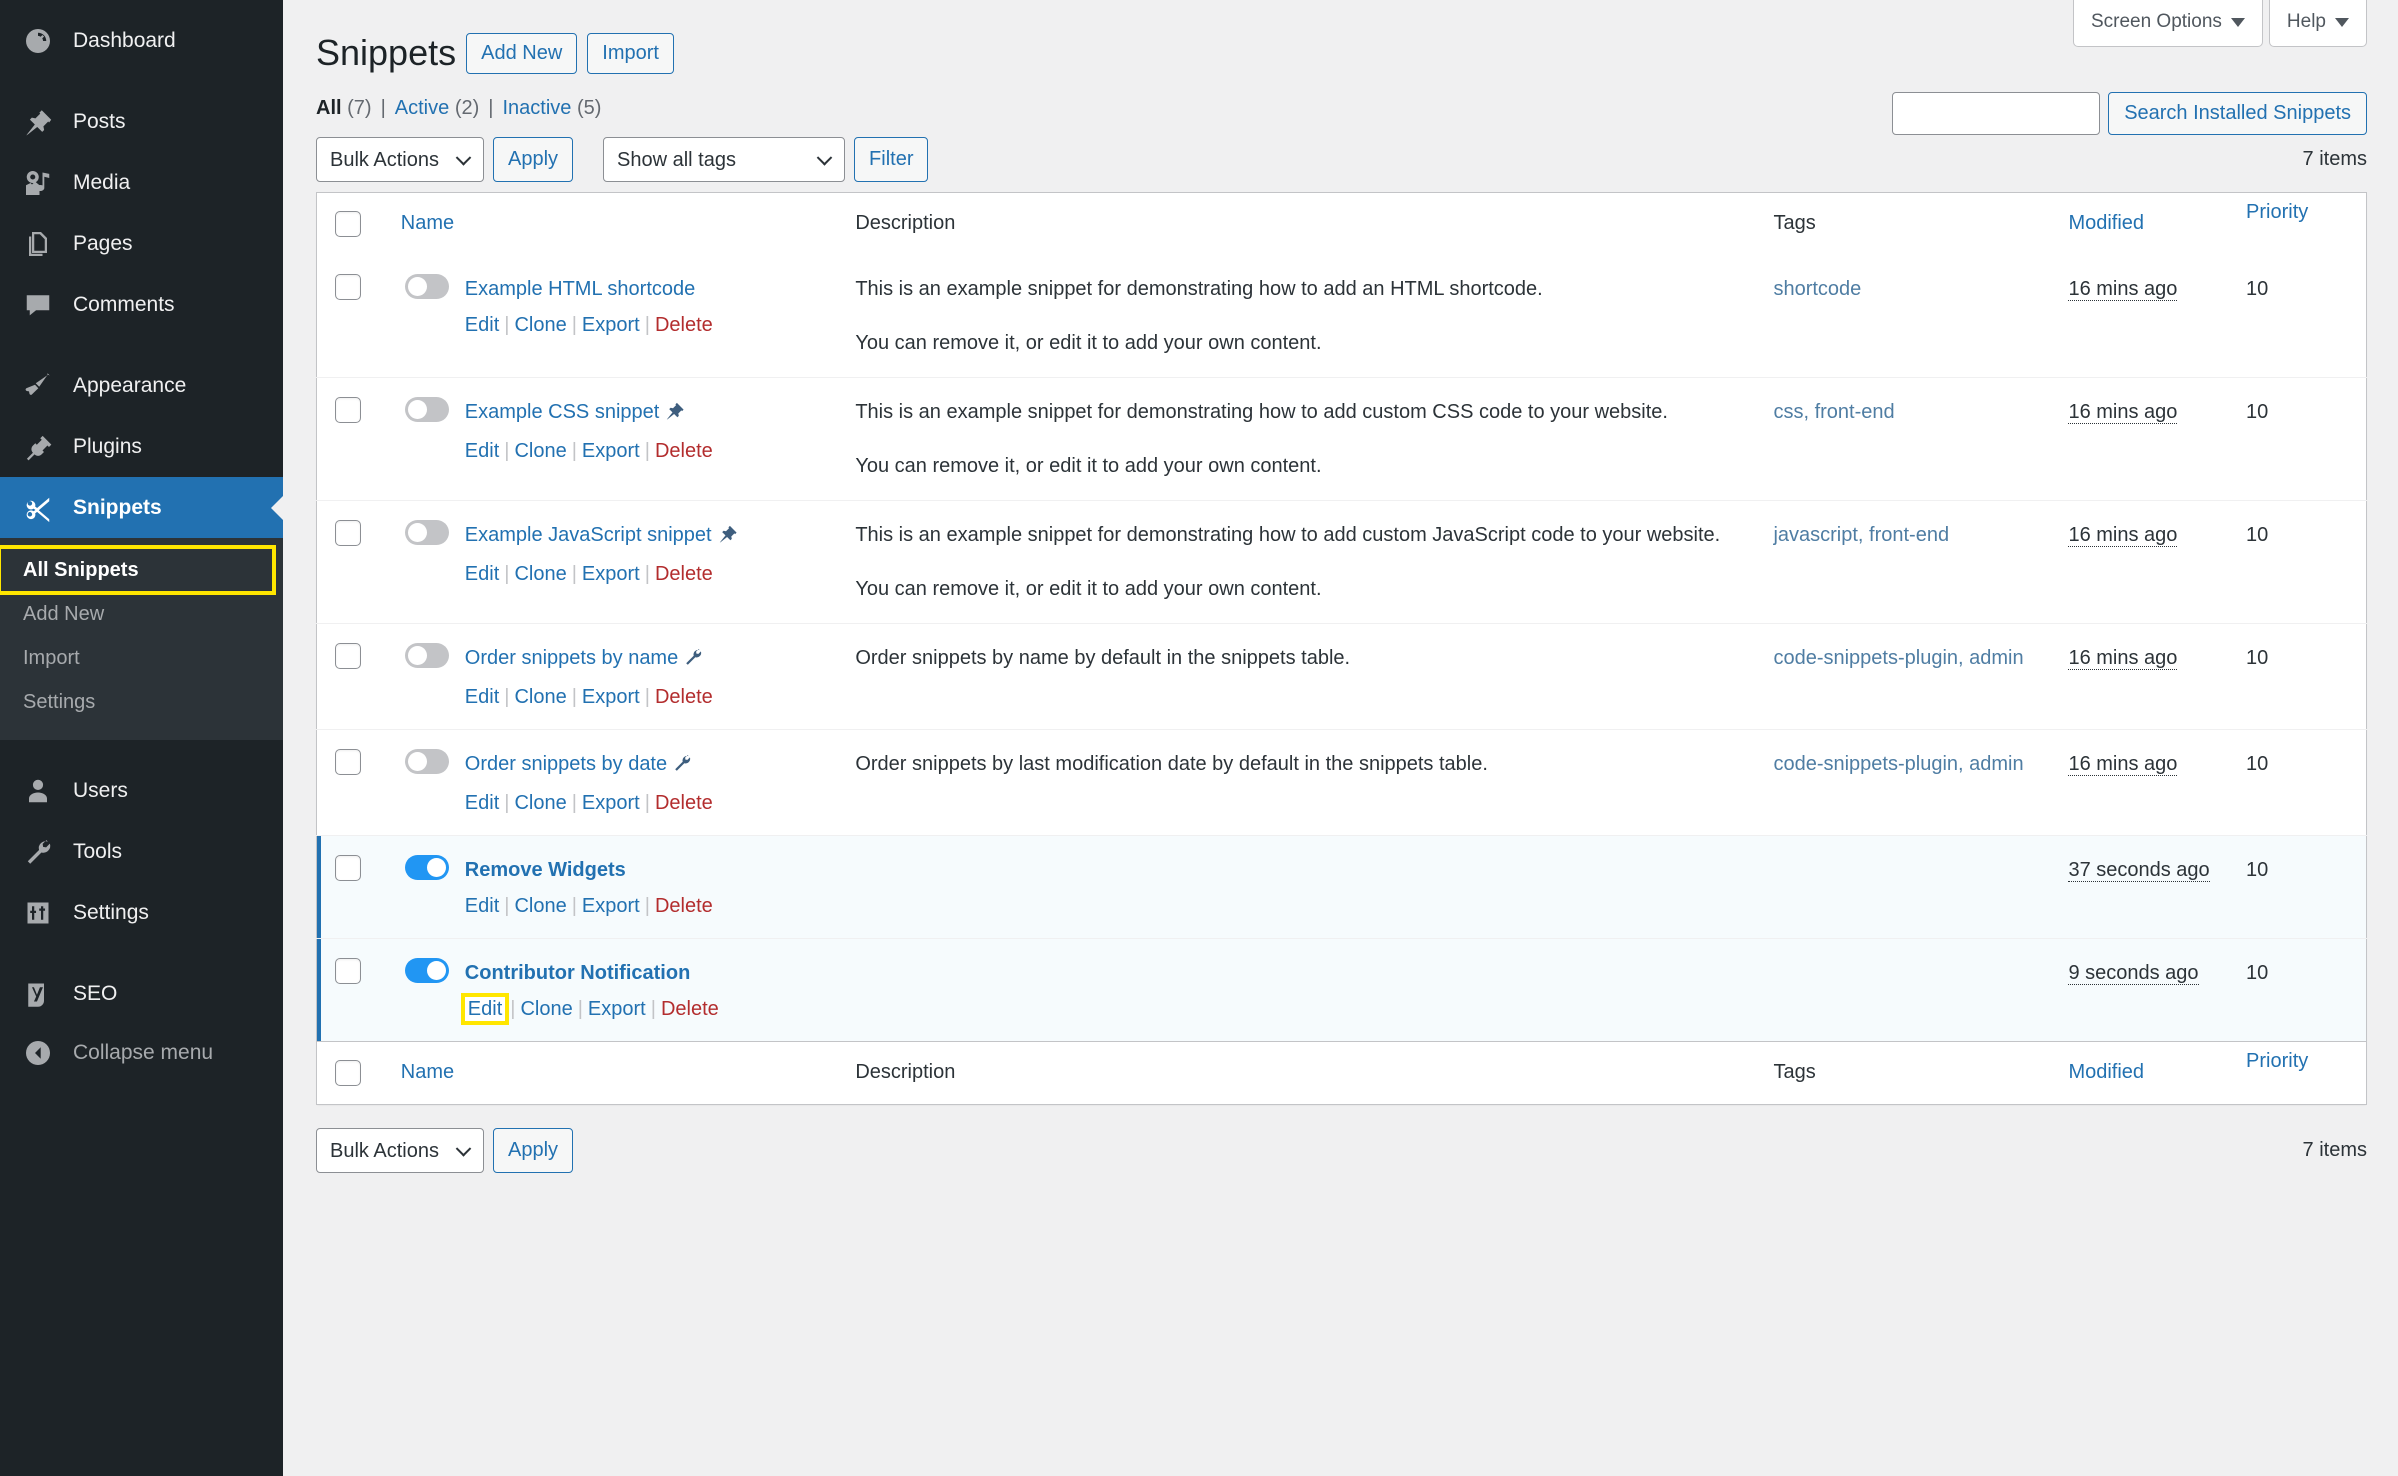 This screenshot has width=2398, height=1476. What do you see at coordinates (141, 304) in the screenshot?
I see `sidebar-item-comments: Comments` at bounding box center [141, 304].